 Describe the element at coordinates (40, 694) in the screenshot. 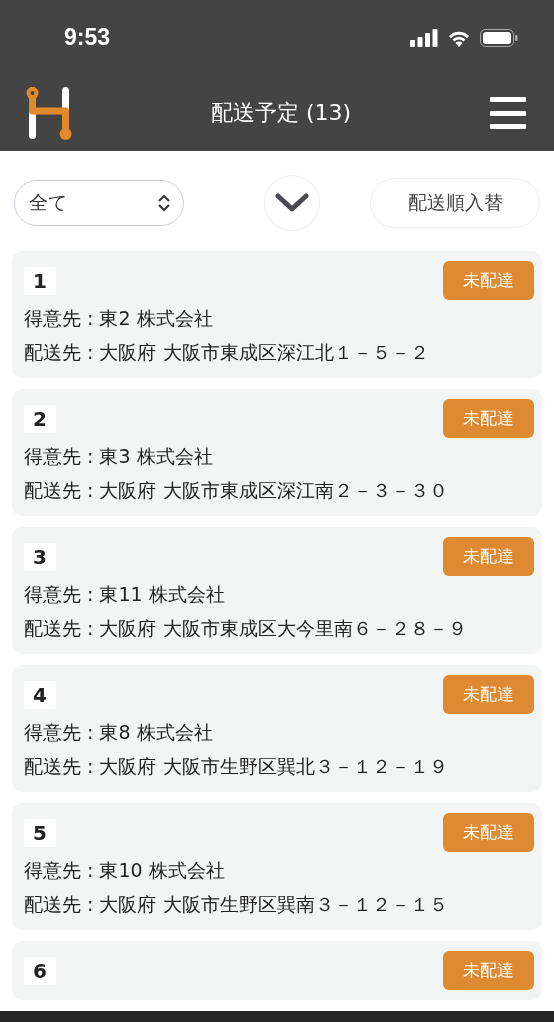

I see `delivery-number: 4` at that location.